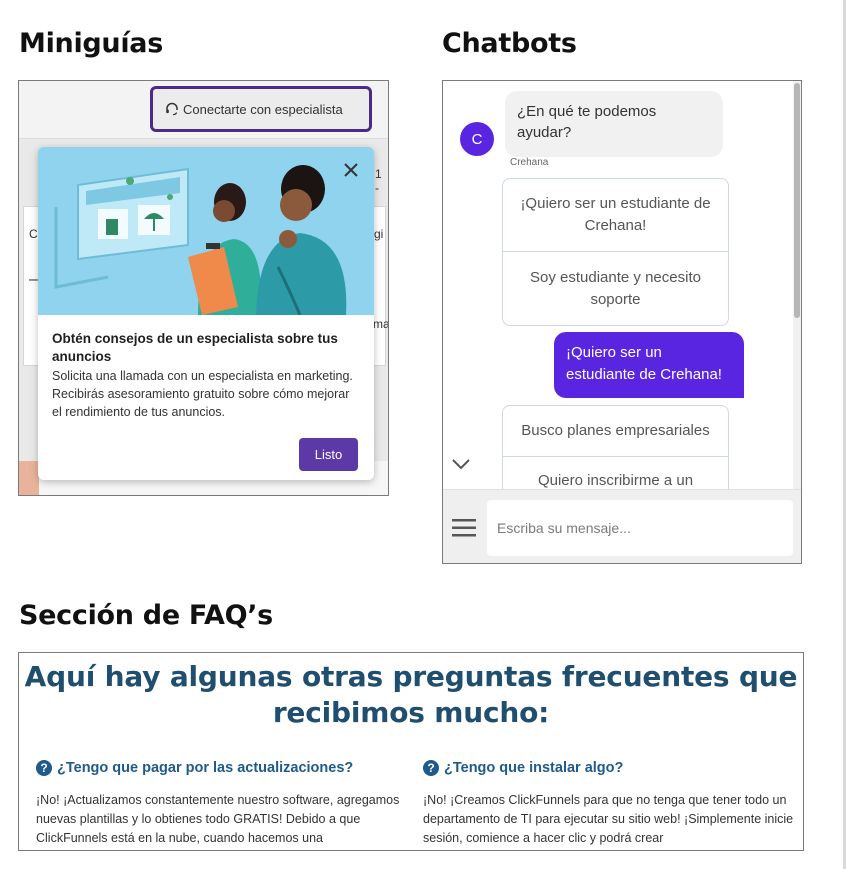 The height and width of the screenshot is (869, 848). I want to click on quick-reply-option: Soy estudiante y necesito soporte, so click(615, 288).